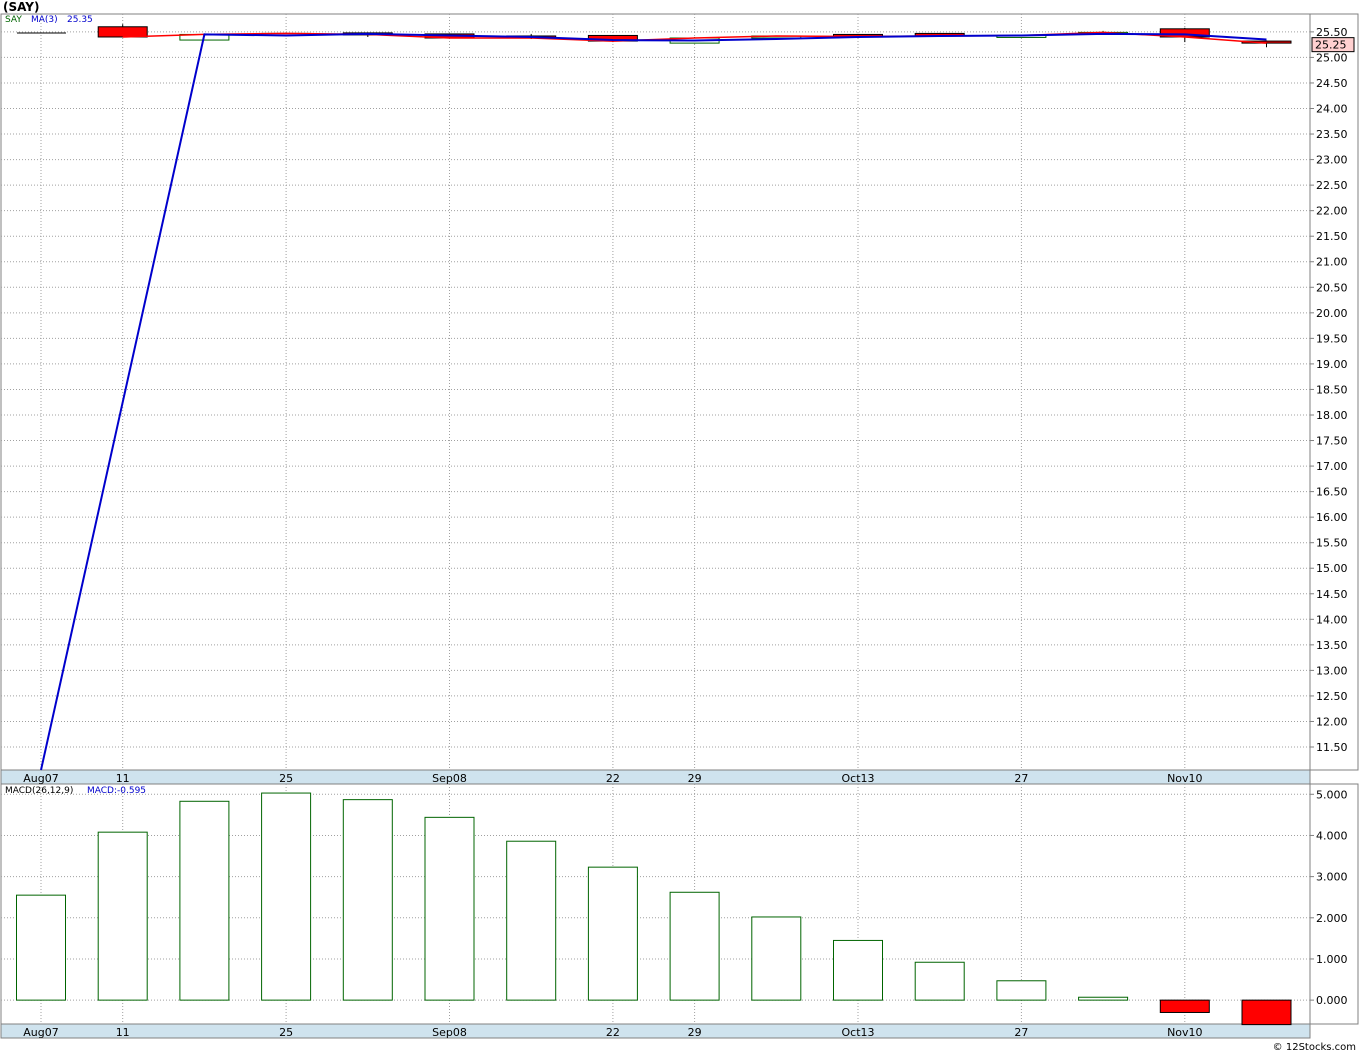  I want to click on price-y-tick-label: 12.00, so click(1332, 721).